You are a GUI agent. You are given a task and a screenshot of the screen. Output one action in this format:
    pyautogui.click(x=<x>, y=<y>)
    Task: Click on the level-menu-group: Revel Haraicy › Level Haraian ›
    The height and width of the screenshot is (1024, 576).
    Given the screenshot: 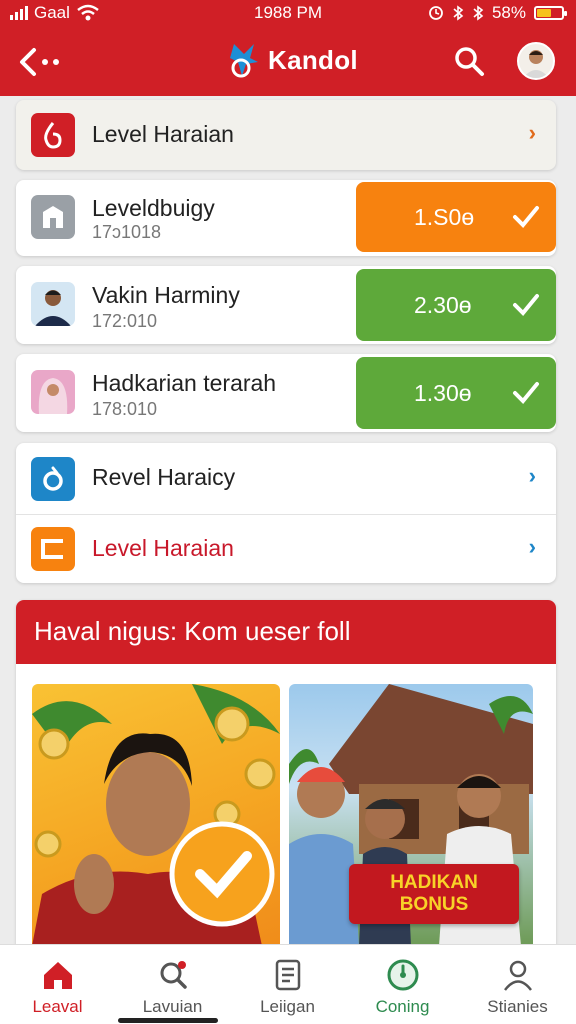 What is the action you would take?
    pyautogui.click(x=286, y=513)
    